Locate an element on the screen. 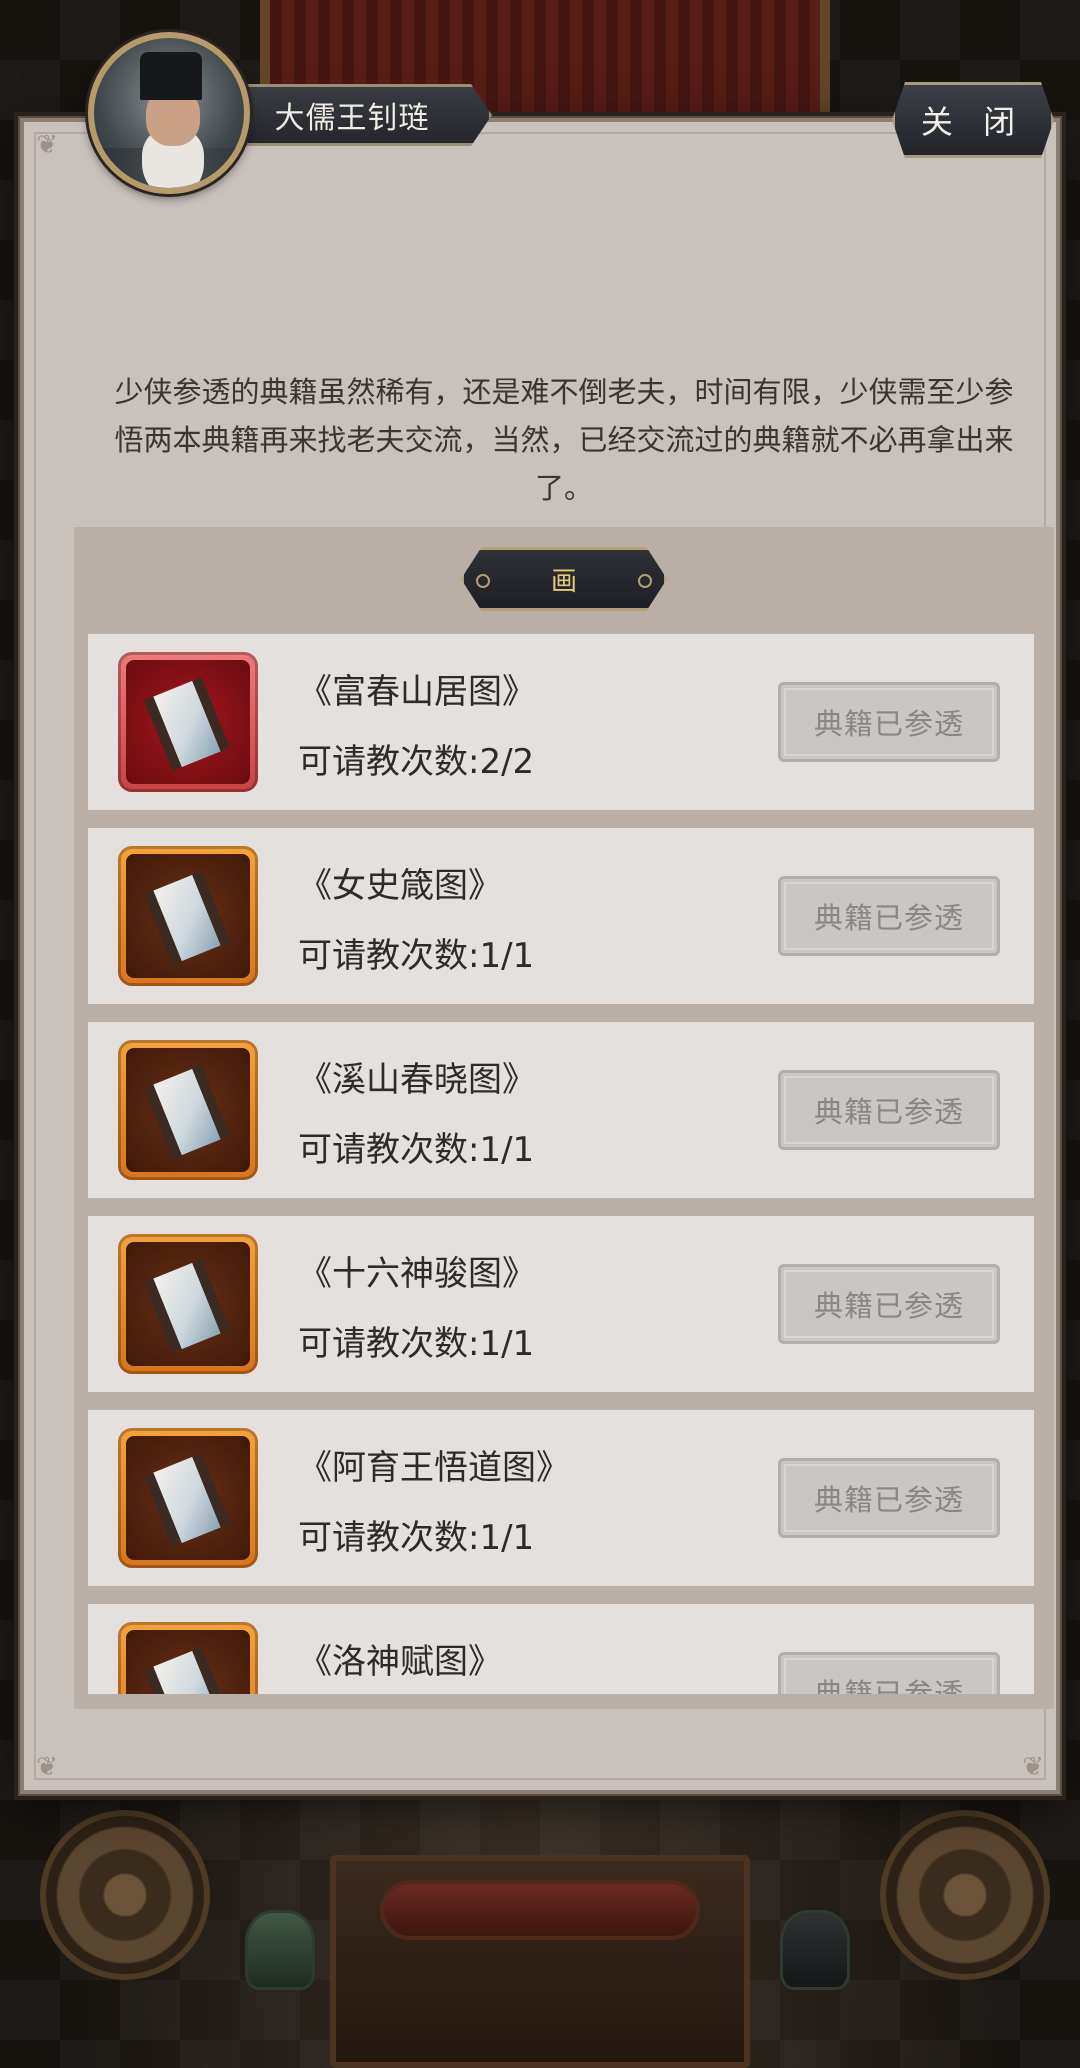 The width and height of the screenshot is (1080, 2068). decor-vase is located at coordinates (280, 1950).